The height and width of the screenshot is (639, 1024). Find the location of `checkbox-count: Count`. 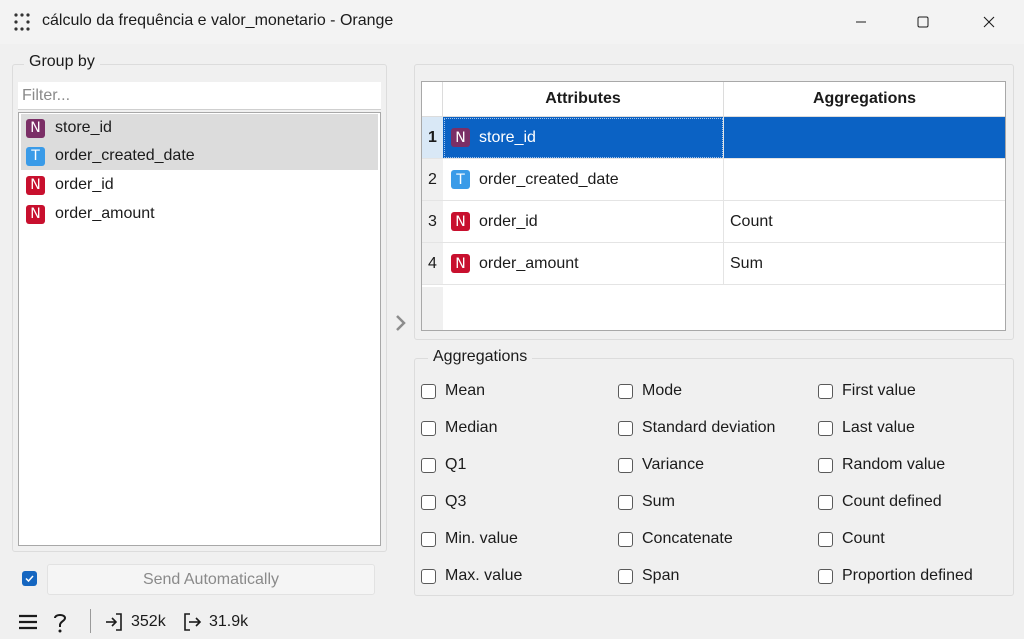

checkbox-count: Count is located at coordinates (851, 539).